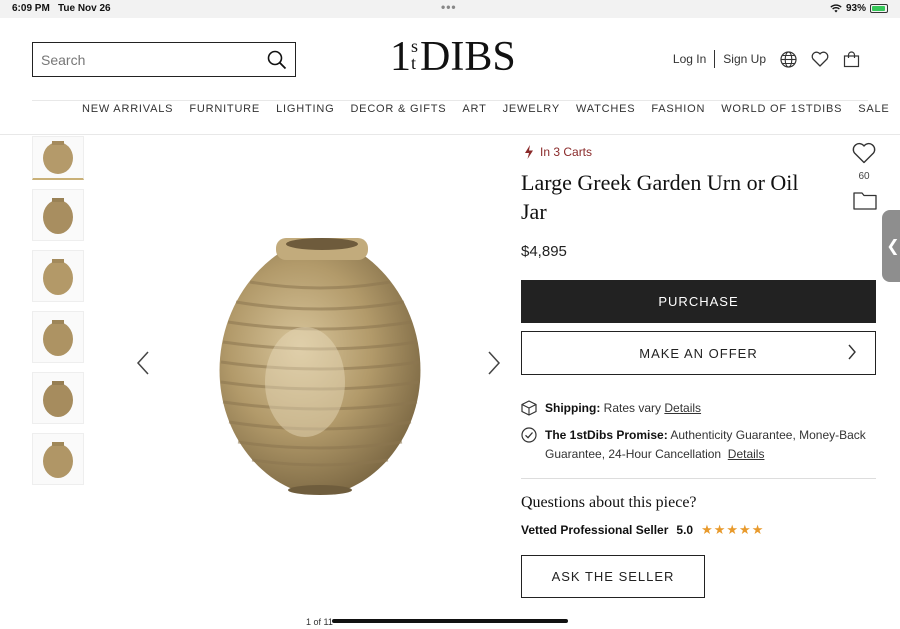  Describe the element at coordinates (305, 109) in the screenshot. I see `nav-item-lighting: LIGHTING` at that location.